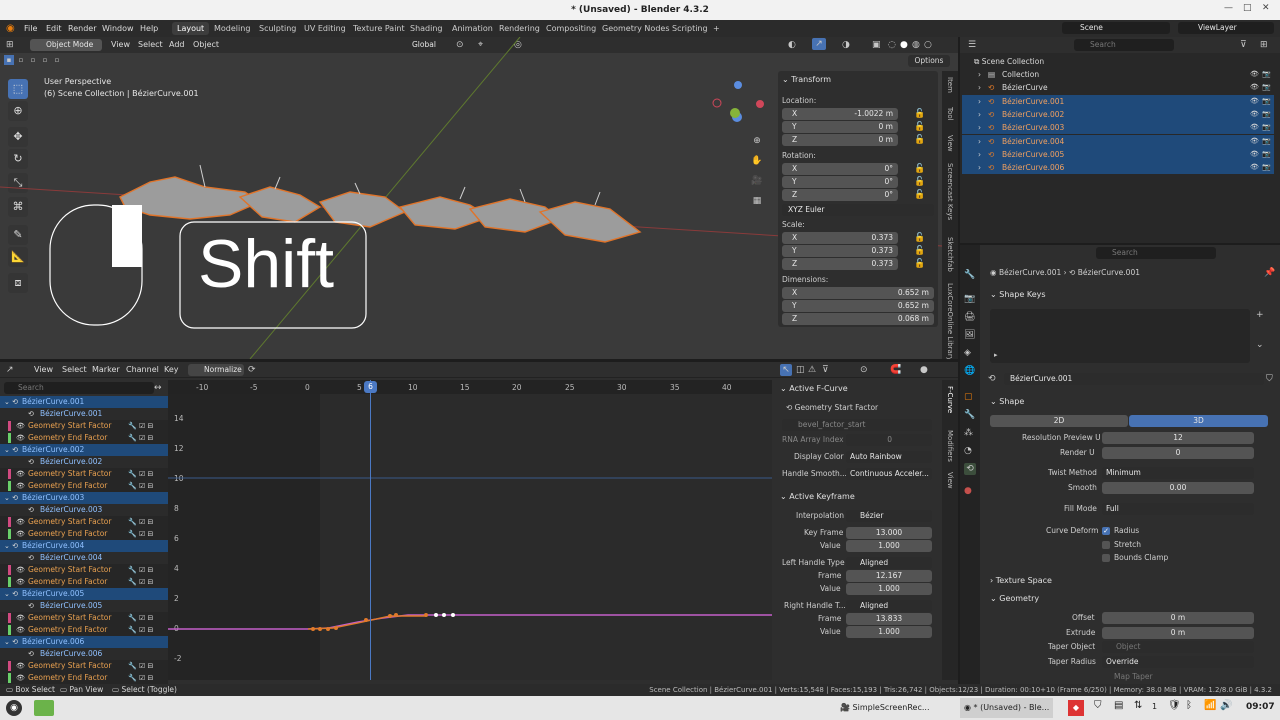 The height and width of the screenshot is (720, 1280). What do you see at coordinates (1174, 705) in the screenshot?
I see `notification-icon: 🛡` at bounding box center [1174, 705].